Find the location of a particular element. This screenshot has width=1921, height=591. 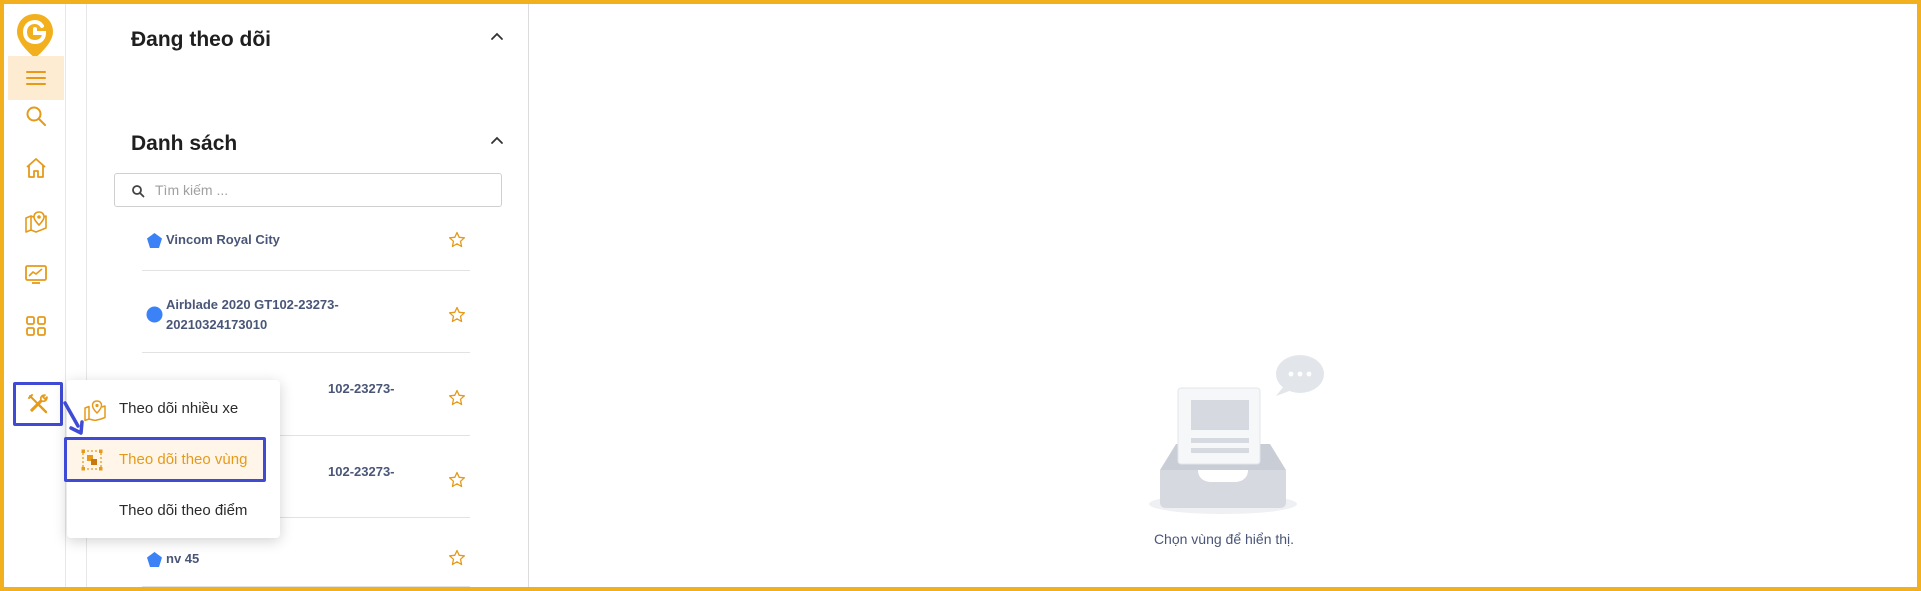

map-pin-icon is located at coordinates (36, 222).